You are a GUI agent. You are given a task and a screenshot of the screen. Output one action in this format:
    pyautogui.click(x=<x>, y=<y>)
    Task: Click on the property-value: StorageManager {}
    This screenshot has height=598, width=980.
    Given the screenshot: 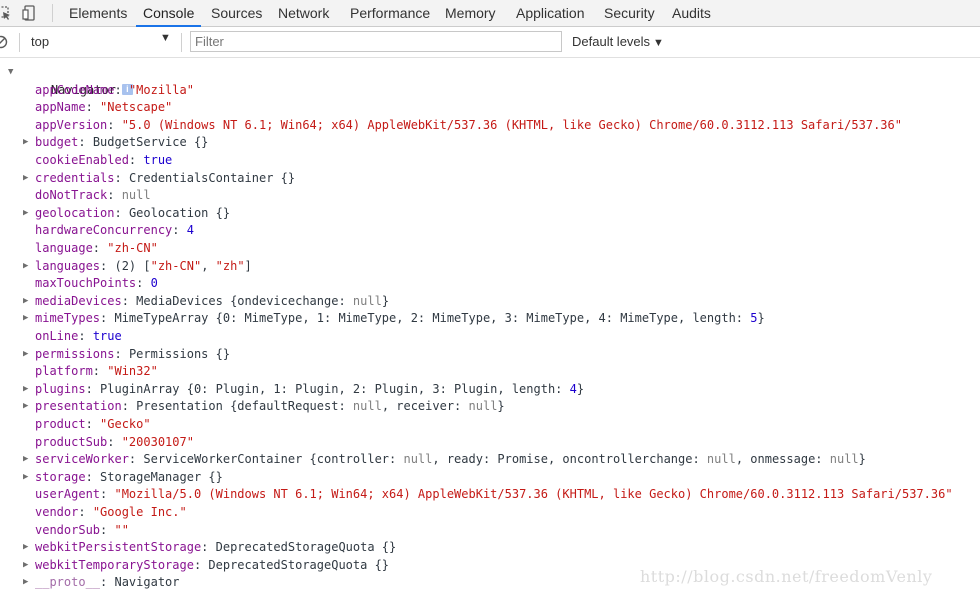 What is the action you would take?
    pyautogui.click(x=161, y=476)
    